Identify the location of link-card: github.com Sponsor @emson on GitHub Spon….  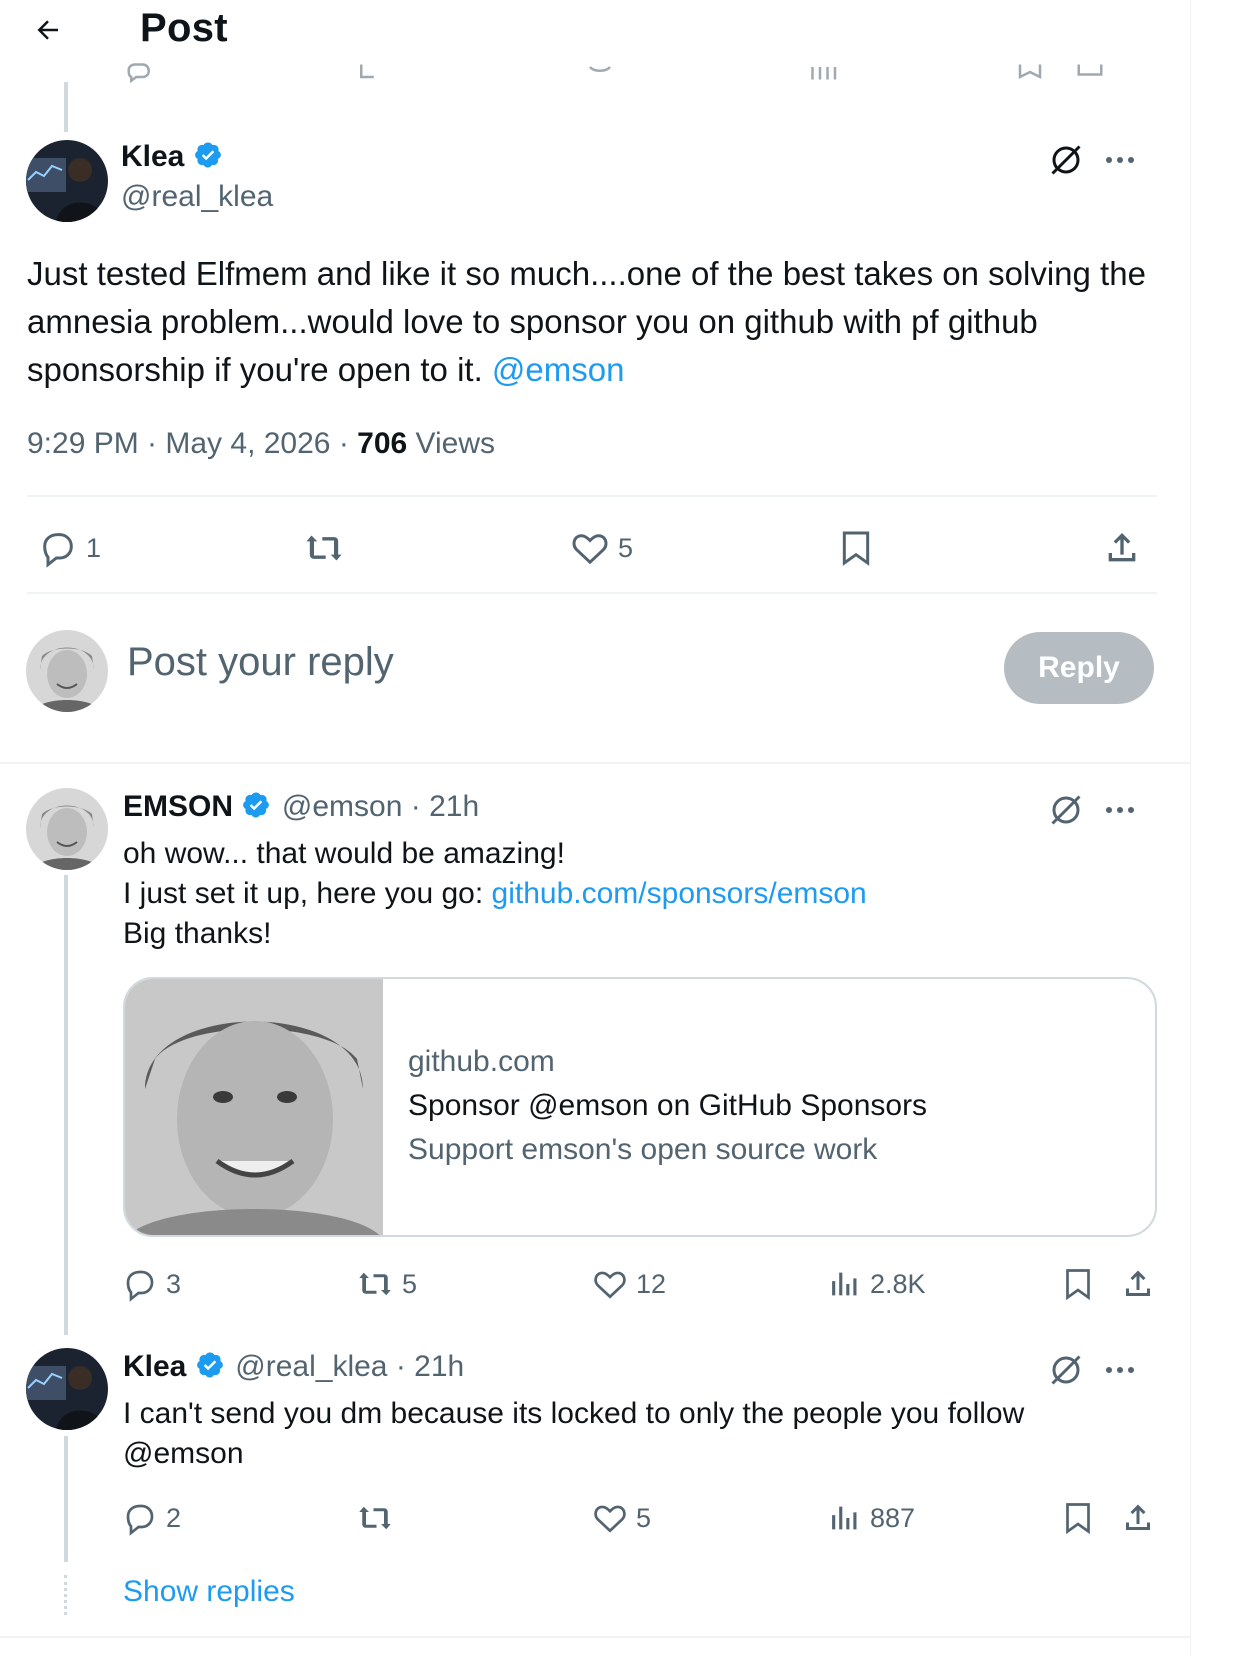
(640, 1107).